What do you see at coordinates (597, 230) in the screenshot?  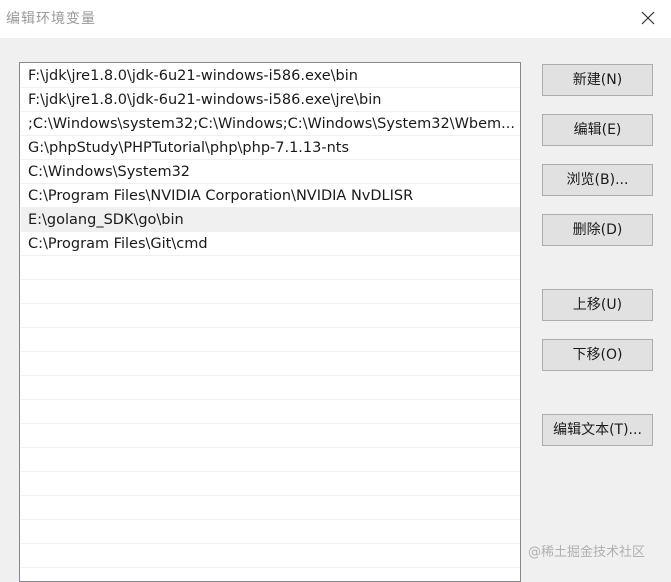 I see `delete-button: 删除(D)` at bounding box center [597, 230].